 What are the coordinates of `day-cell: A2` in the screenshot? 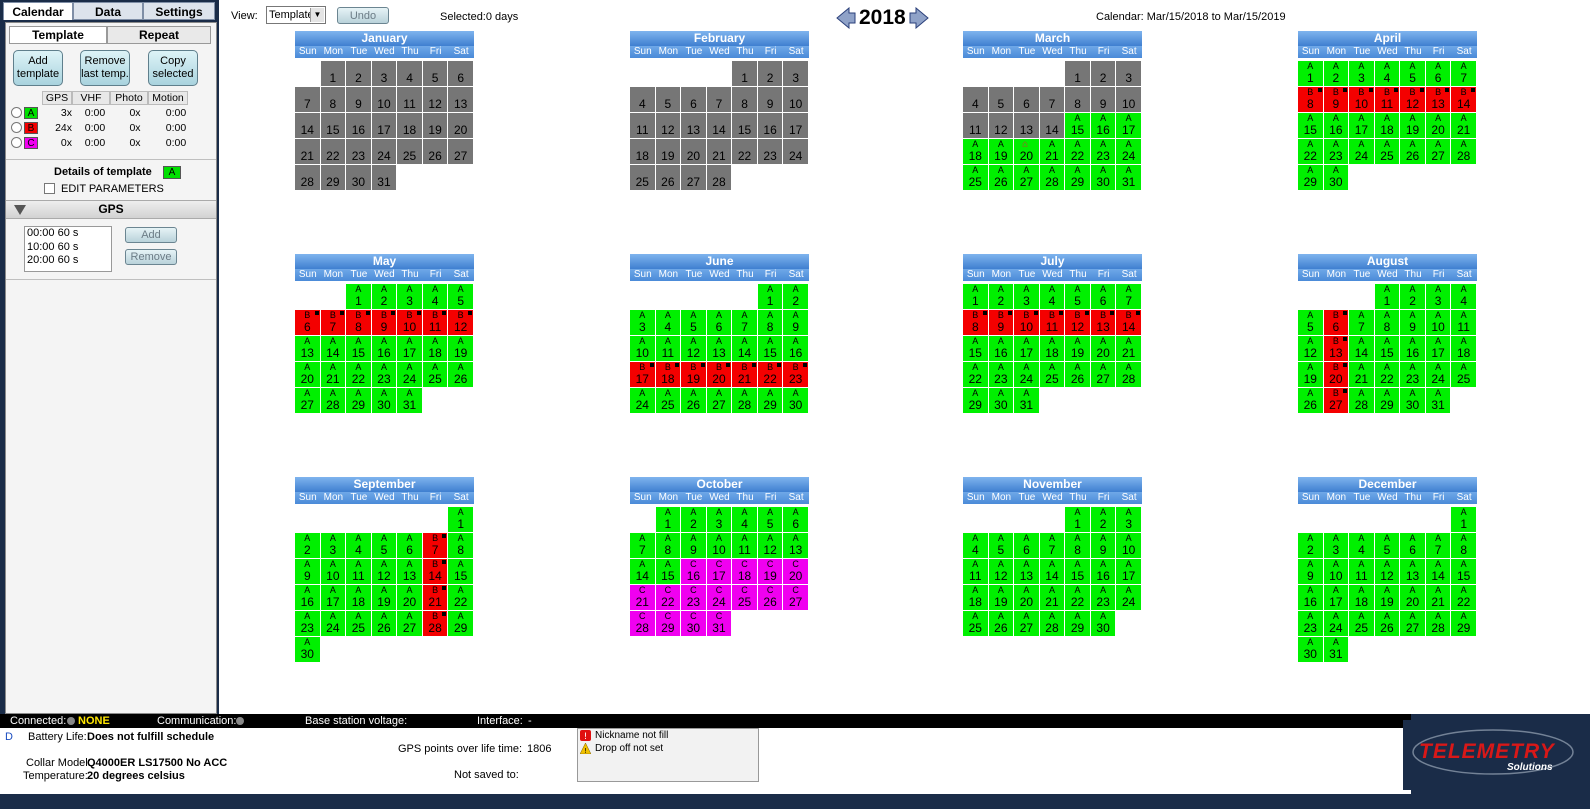 It's located at (1103, 520).